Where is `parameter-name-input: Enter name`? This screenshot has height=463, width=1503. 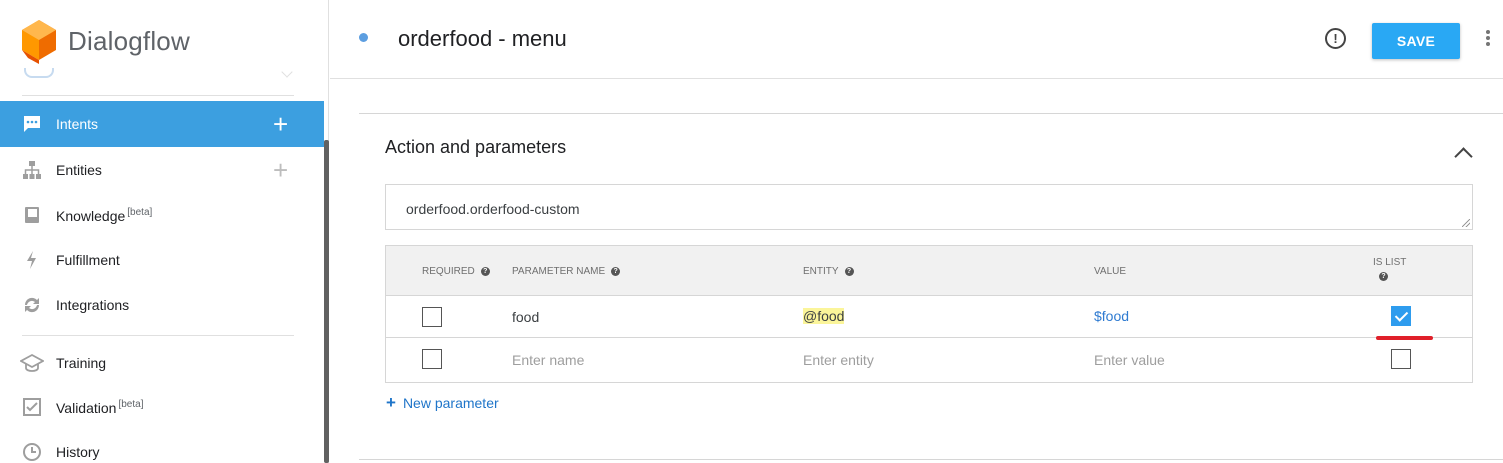
parameter-name-input: Enter name is located at coordinates (548, 360).